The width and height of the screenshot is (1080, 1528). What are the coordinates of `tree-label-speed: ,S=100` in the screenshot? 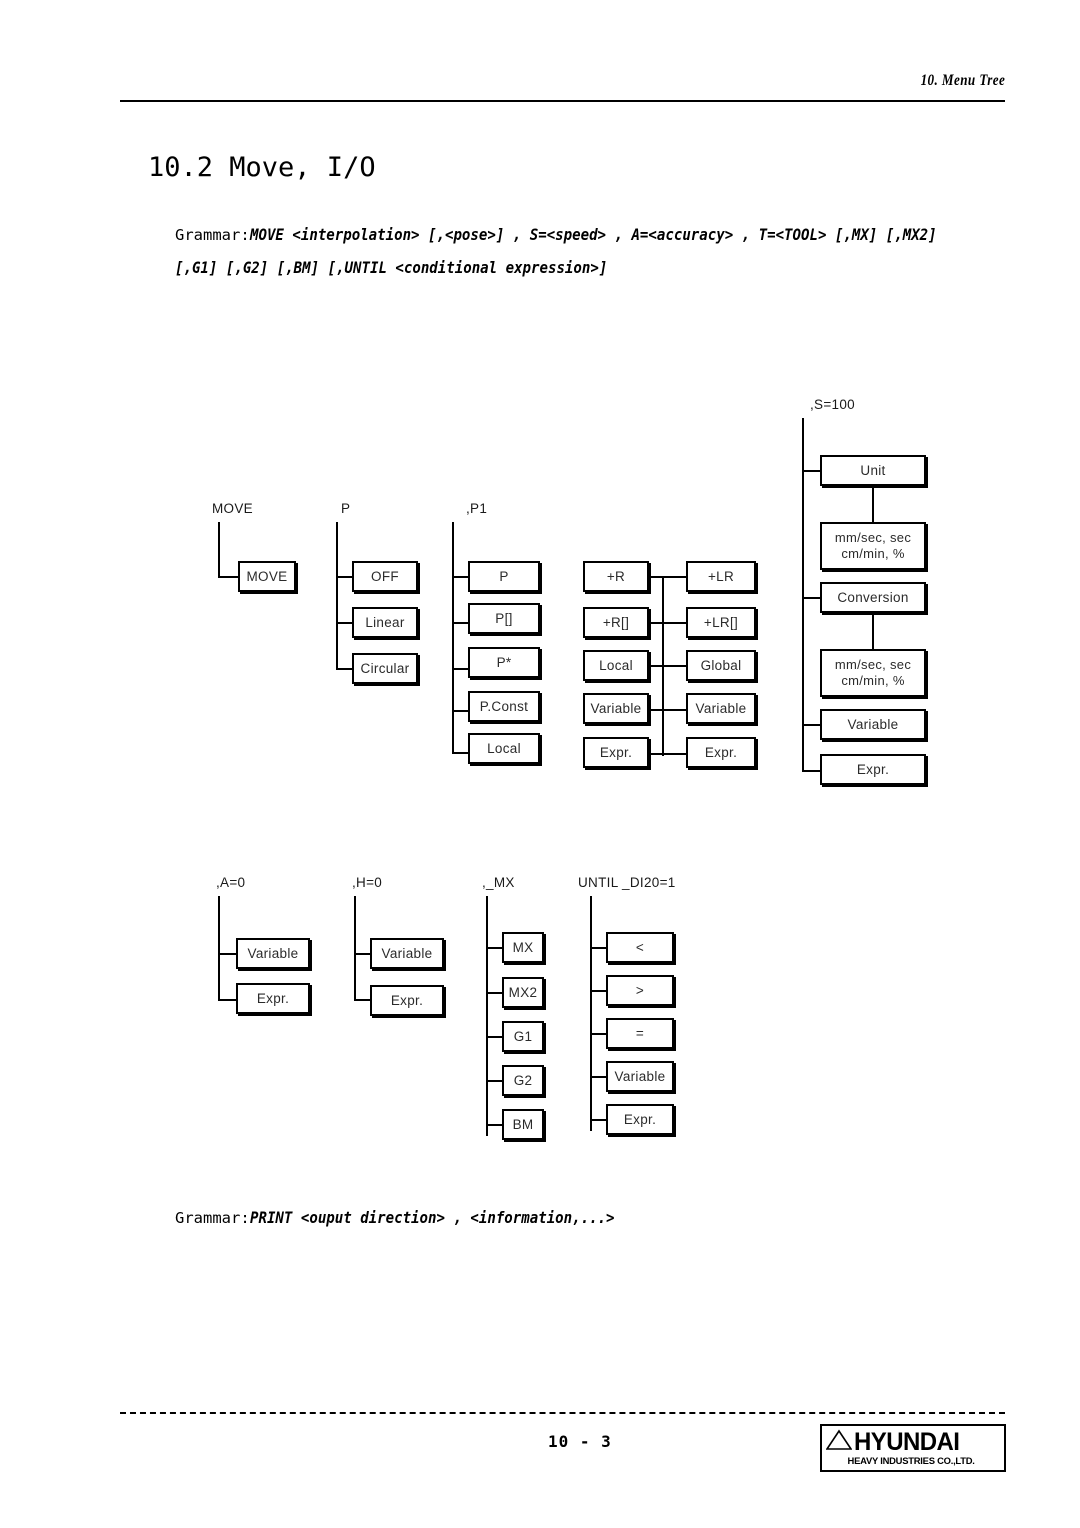 It's located at (832, 404).